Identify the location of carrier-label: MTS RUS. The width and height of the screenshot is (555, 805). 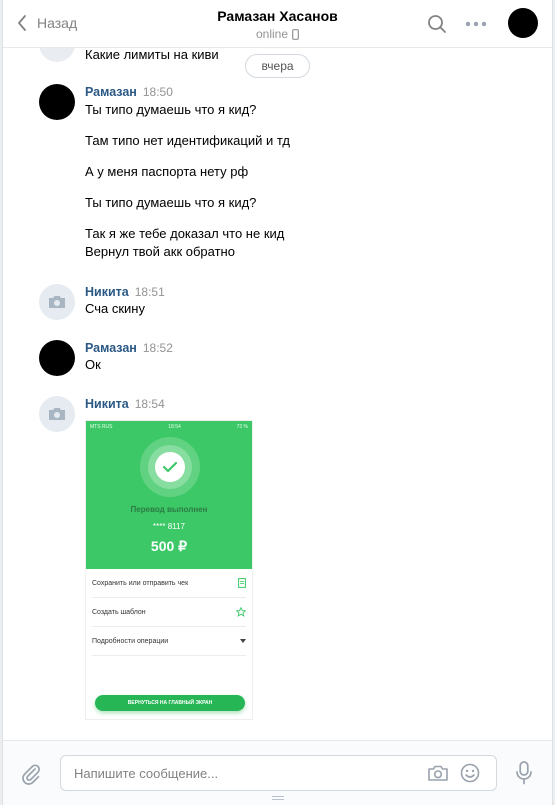
(101, 427).